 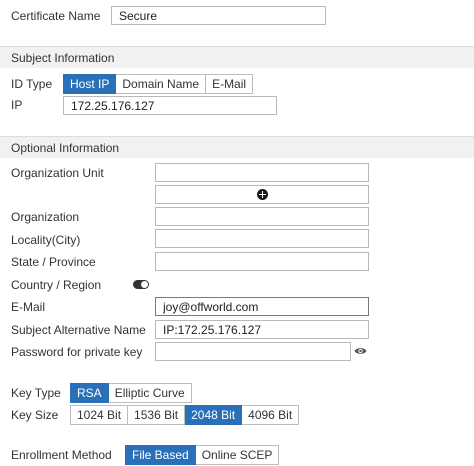 What do you see at coordinates (237, 57) in the screenshot?
I see `subject-information-header: Subject Information` at bounding box center [237, 57].